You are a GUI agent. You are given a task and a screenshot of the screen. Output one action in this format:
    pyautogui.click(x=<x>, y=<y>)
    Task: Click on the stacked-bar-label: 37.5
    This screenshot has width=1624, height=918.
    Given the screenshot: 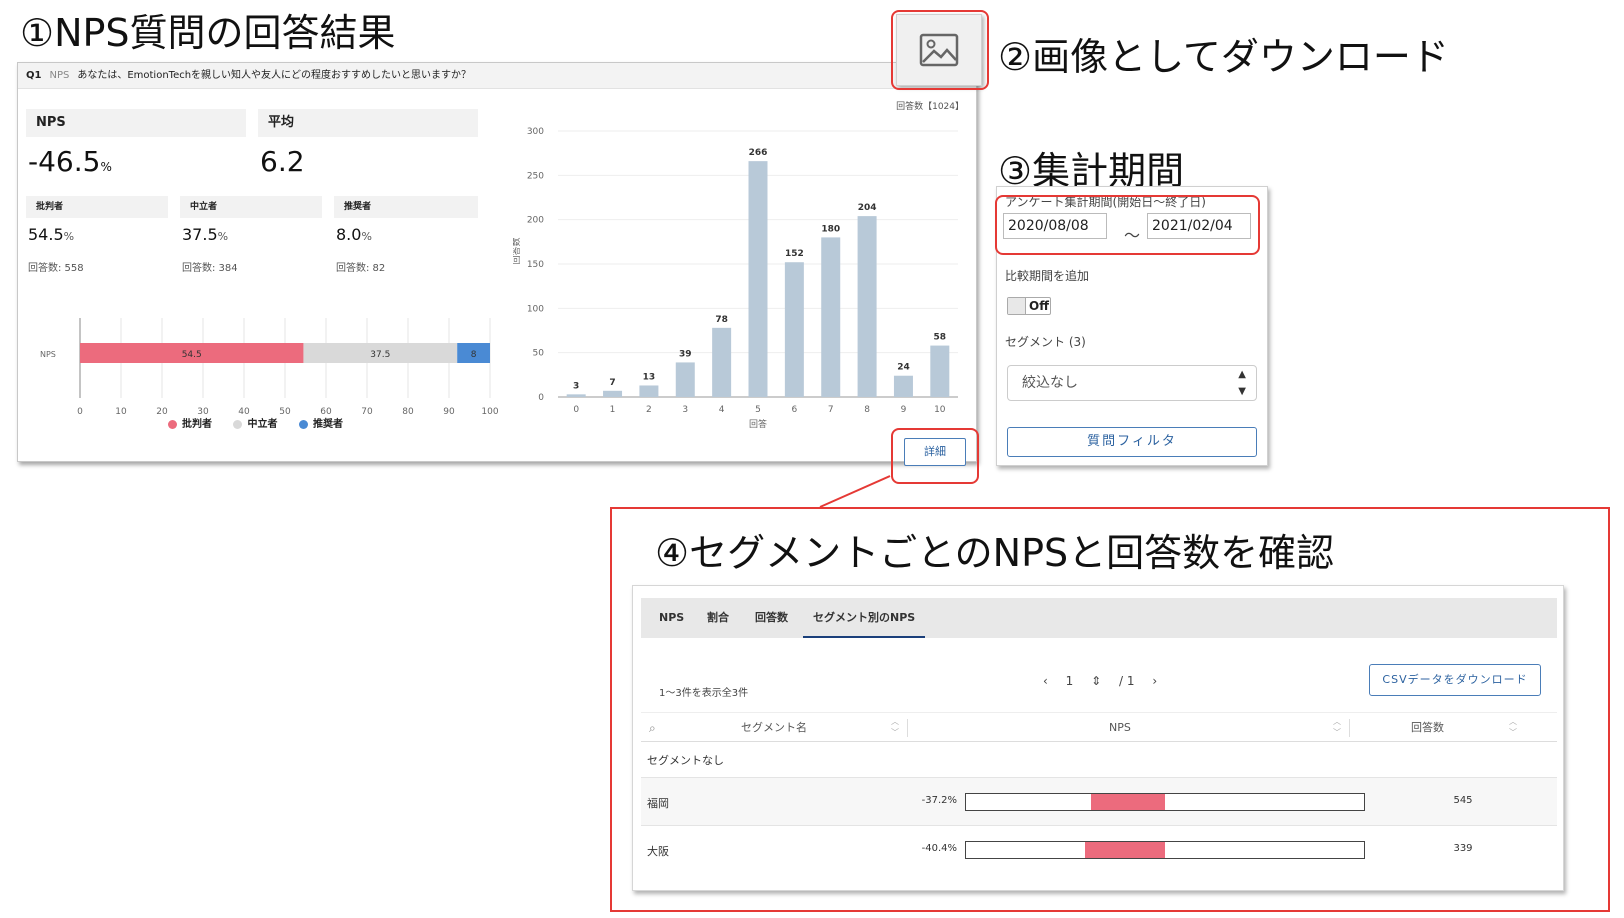 What is the action you would take?
    pyautogui.click(x=380, y=355)
    